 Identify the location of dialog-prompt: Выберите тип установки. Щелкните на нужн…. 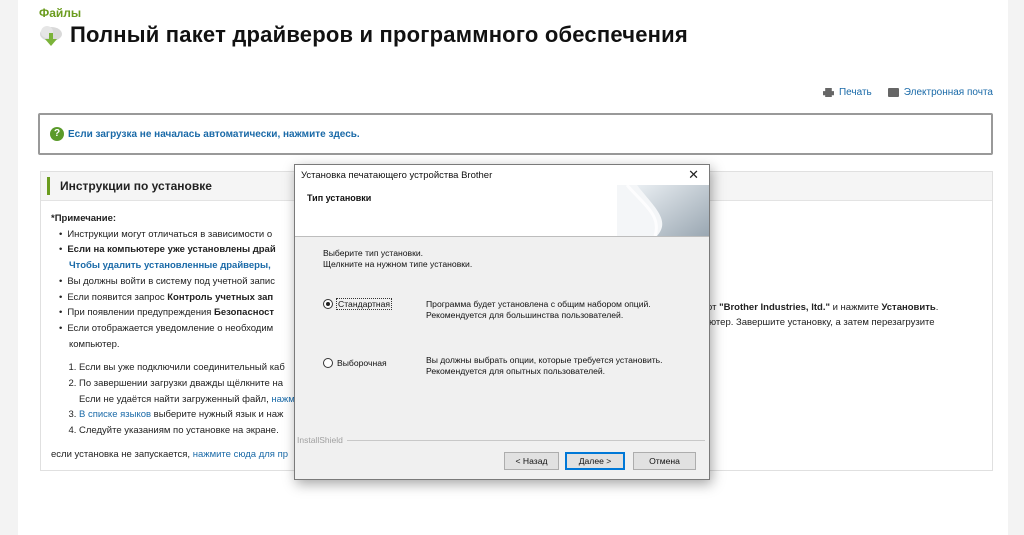
(398, 258).